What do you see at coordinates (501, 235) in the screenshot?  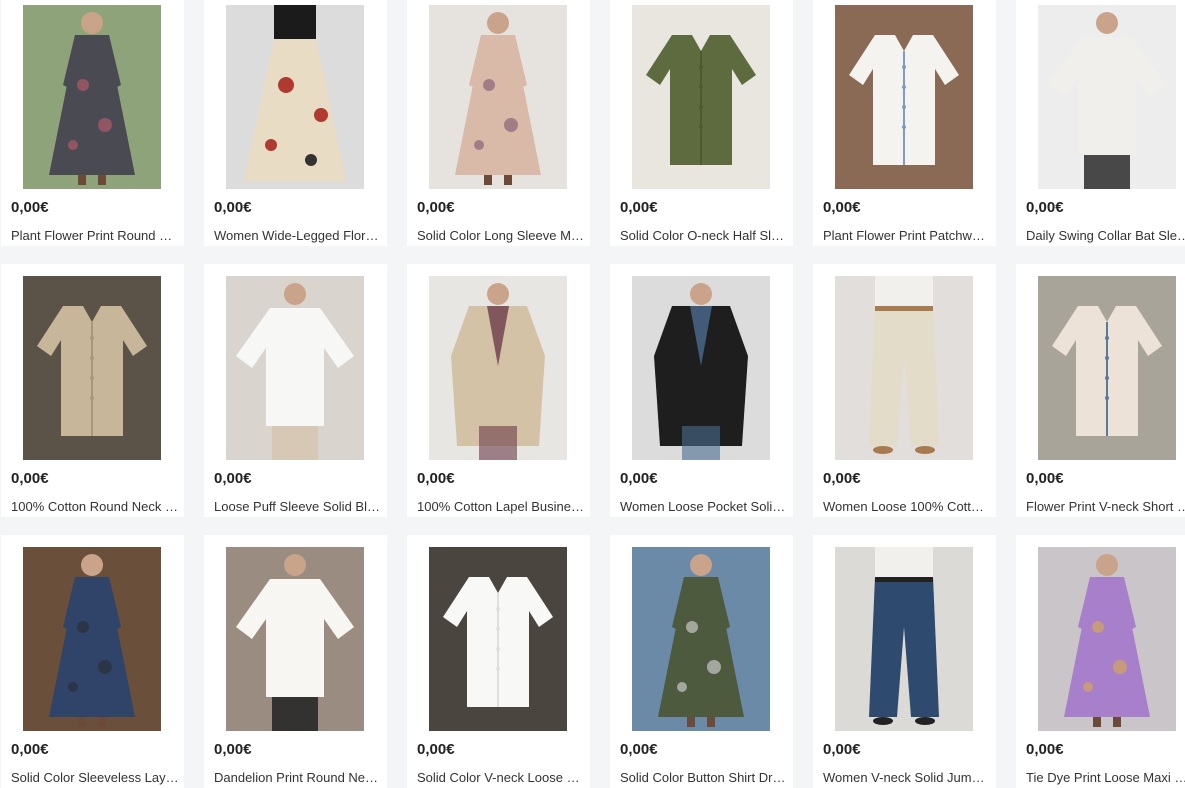 I see `product-title: Solid Color Long Sleeve Maxi Dress` at bounding box center [501, 235].